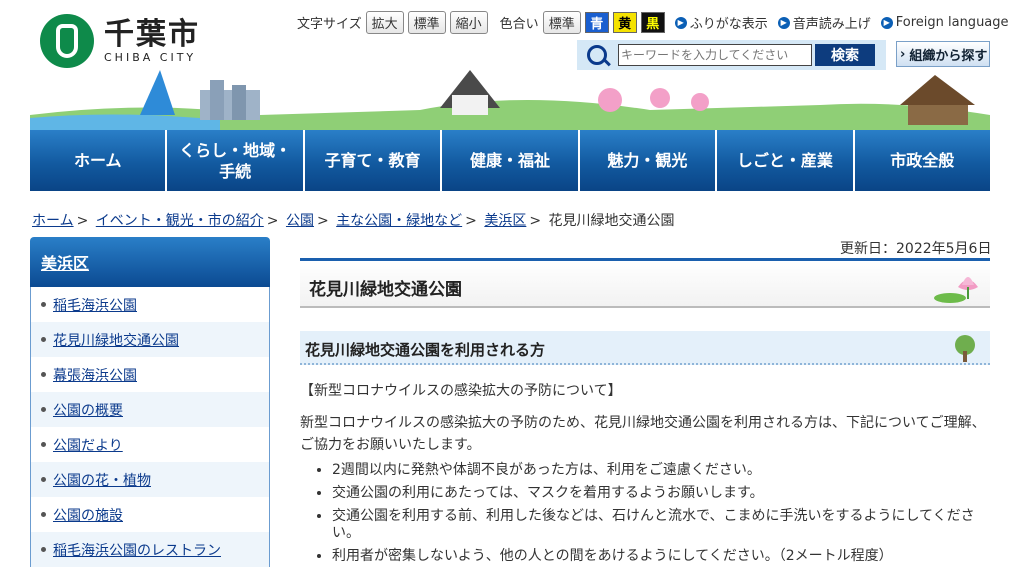  What do you see at coordinates (648, 160) in the screenshot?
I see `nav-tourism: 魅力・観光` at bounding box center [648, 160].